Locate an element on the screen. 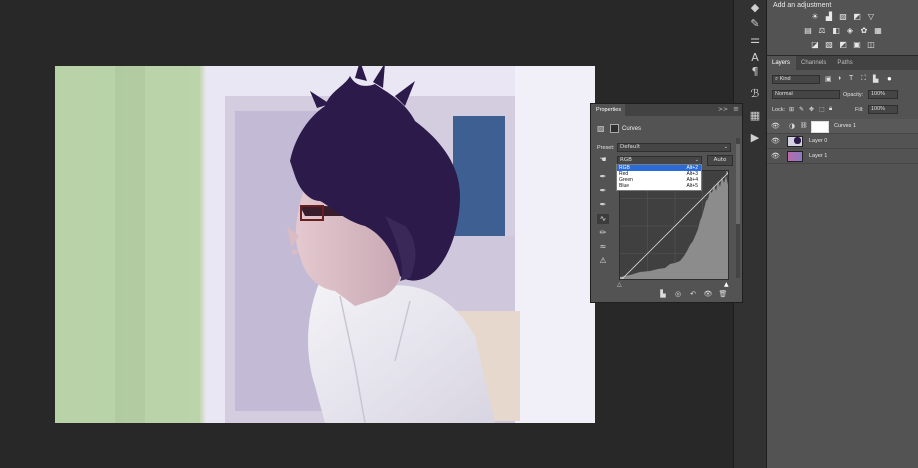 Image resolution: width=918 pixels, height=468 pixels. clipping-warning-icon: ⚠ is located at coordinates (603, 261).